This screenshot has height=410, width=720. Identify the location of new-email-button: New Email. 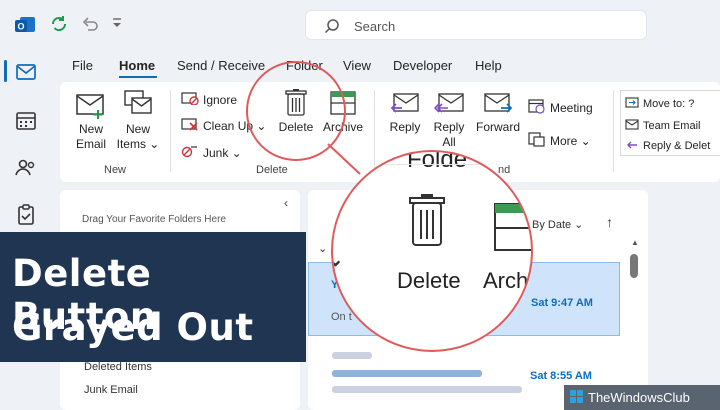
(91, 121).